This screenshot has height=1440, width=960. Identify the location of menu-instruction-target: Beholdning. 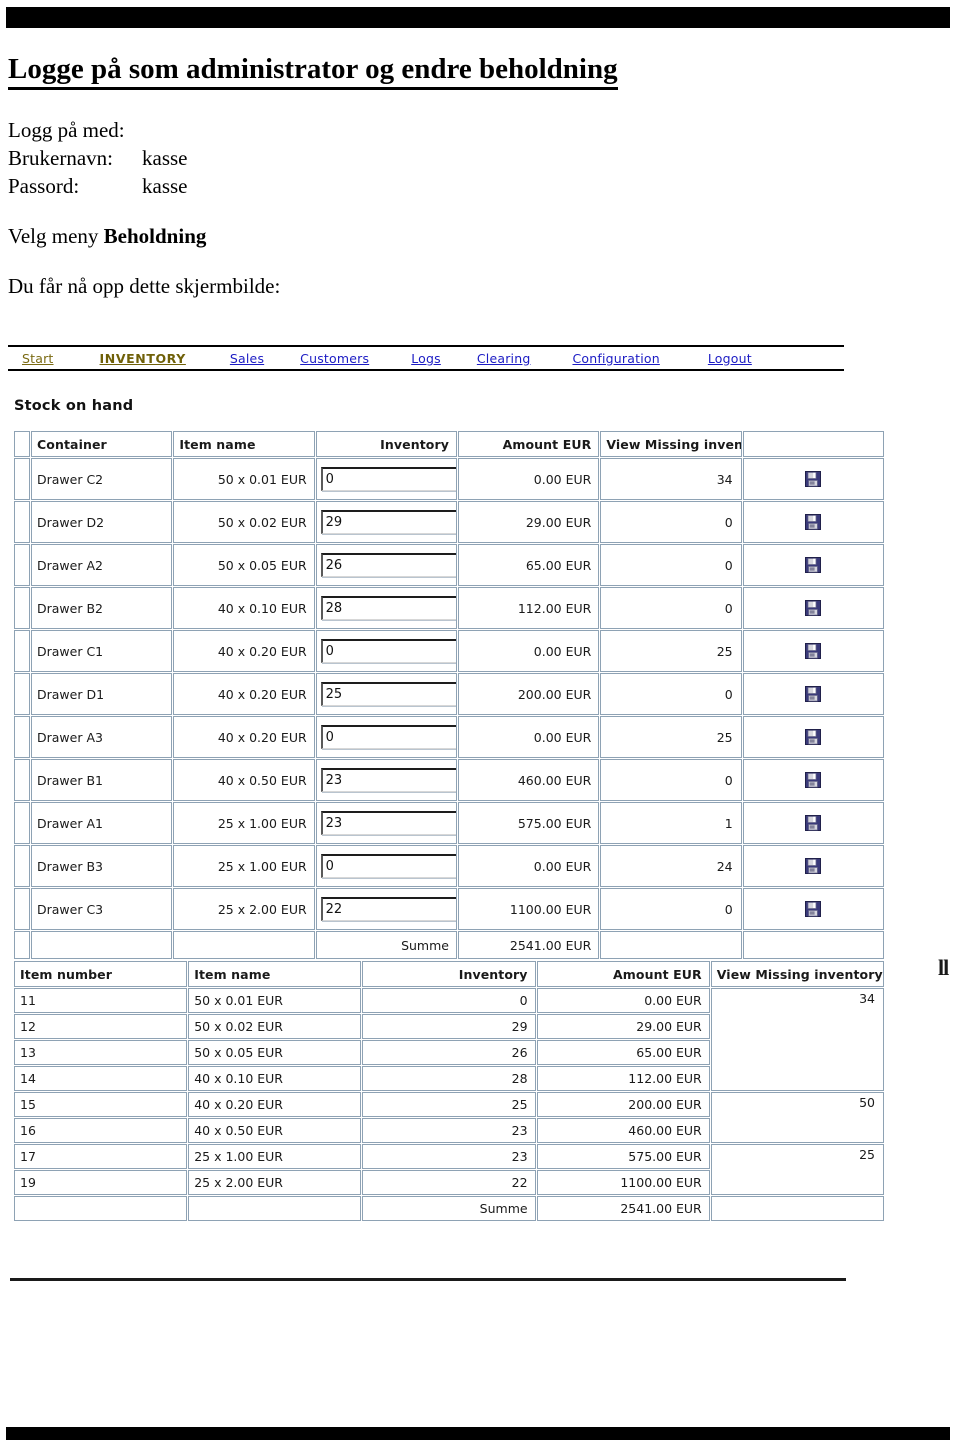
(155, 236).